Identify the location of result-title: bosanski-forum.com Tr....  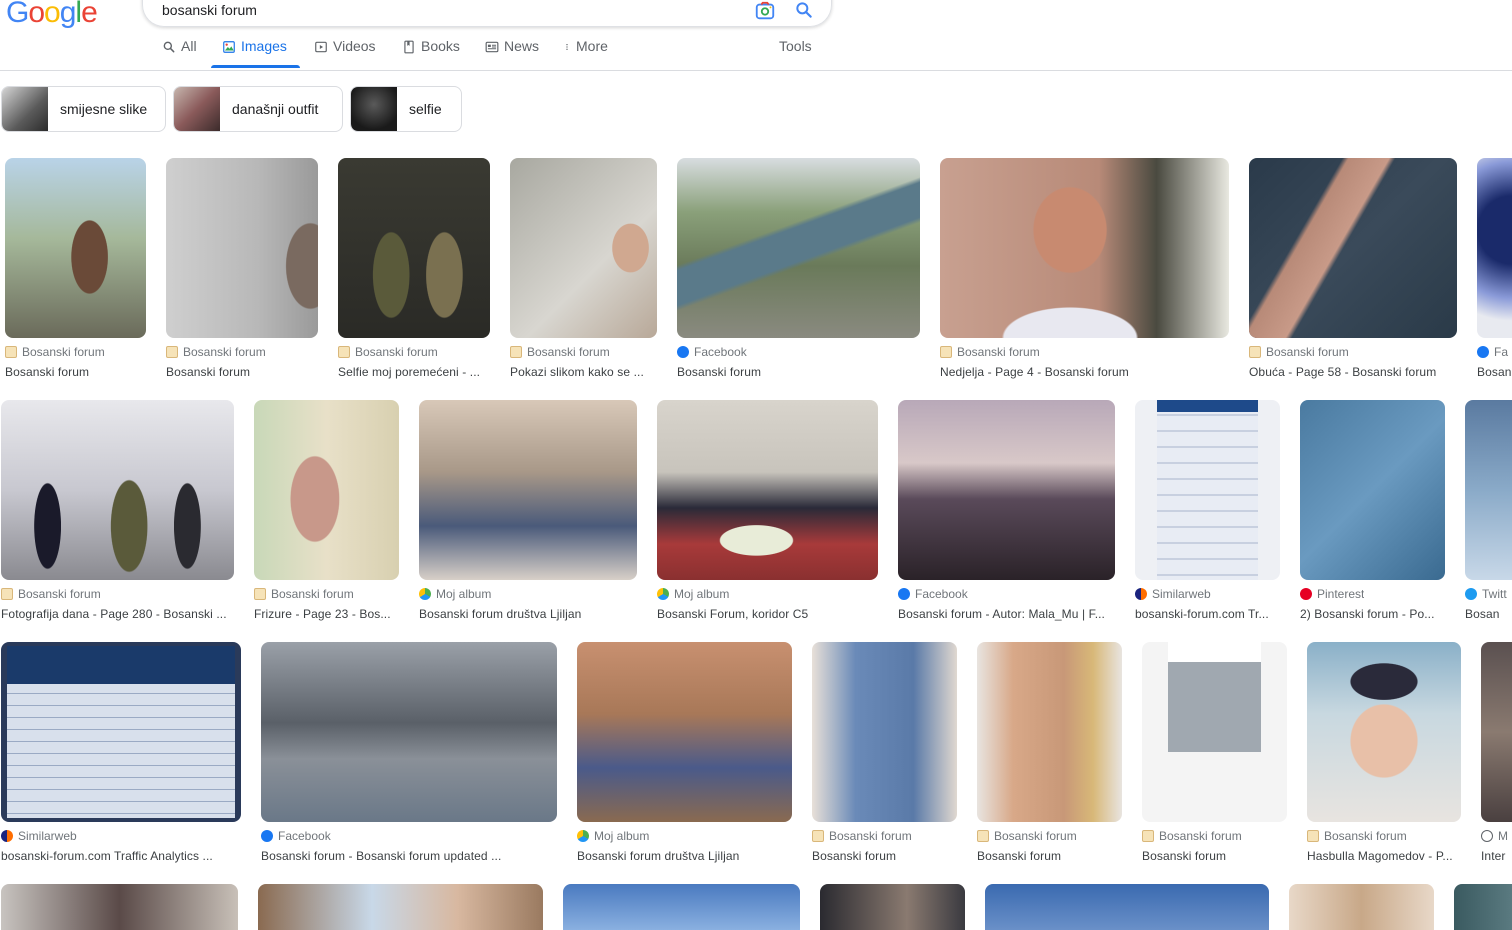
(1207, 614).